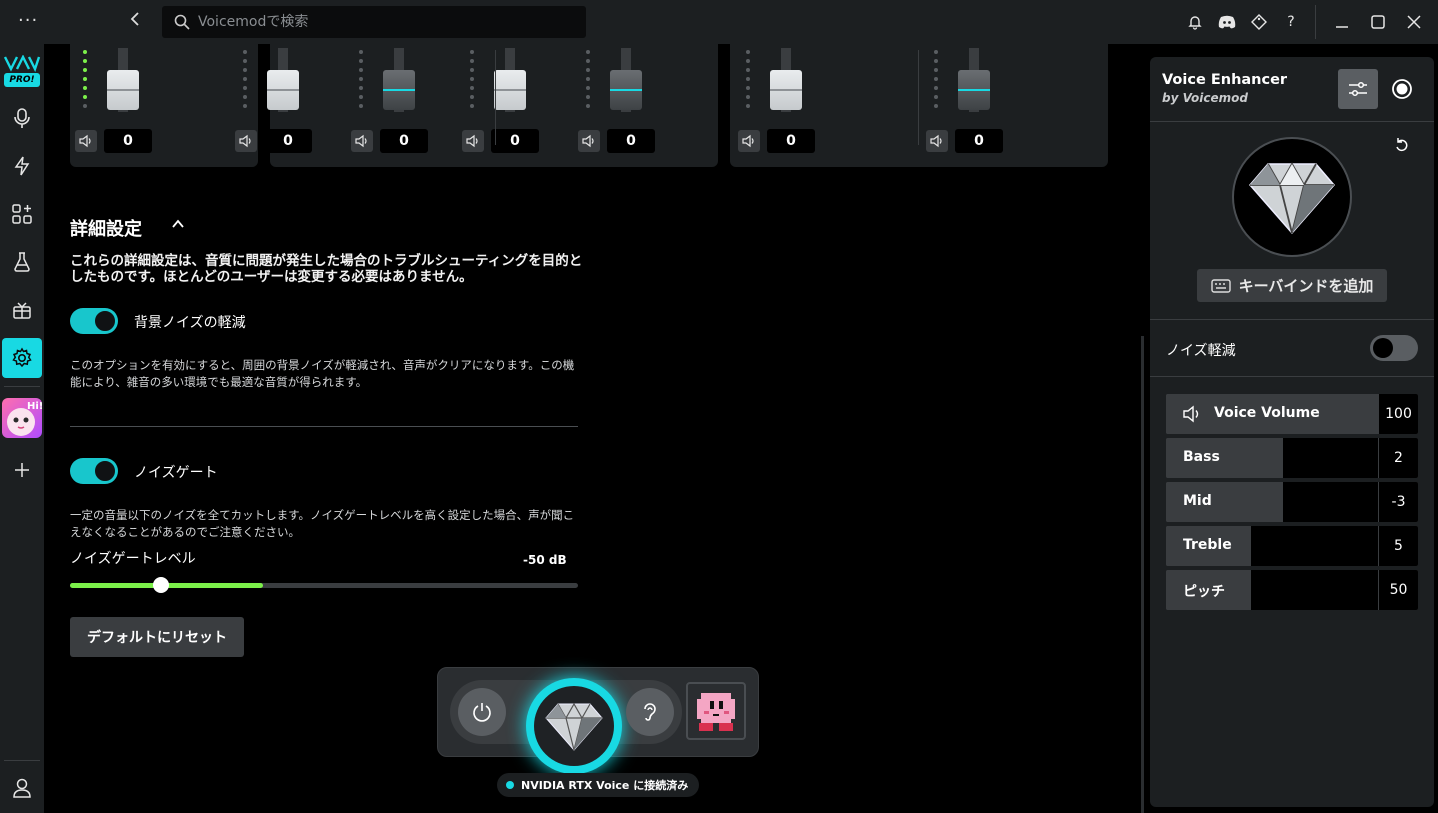 This screenshot has width=1438, height=813. What do you see at coordinates (598, 785) in the screenshot?
I see `connection-status-pill: NVIDIA RTX Voice に接続済み` at bounding box center [598, 785].